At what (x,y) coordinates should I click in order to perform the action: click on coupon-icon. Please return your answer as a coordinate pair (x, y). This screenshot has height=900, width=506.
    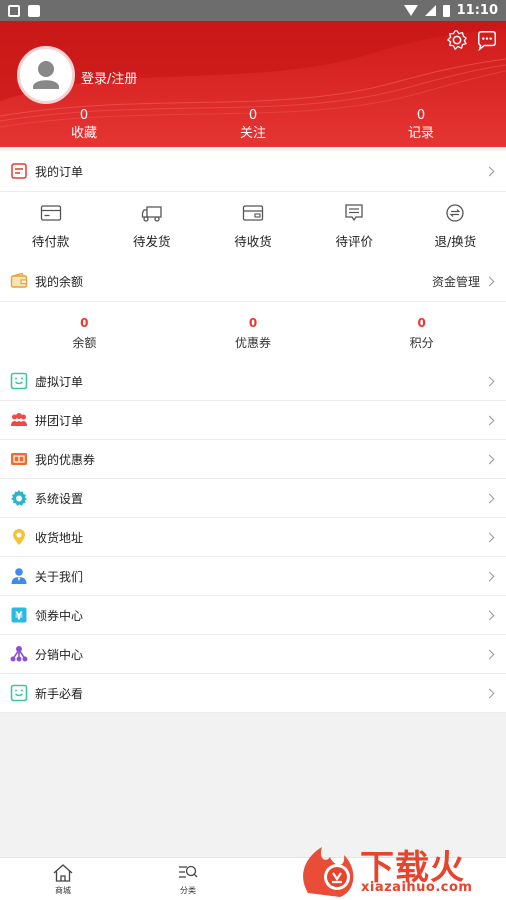
    Looking at the image, I should click on (19, 459).